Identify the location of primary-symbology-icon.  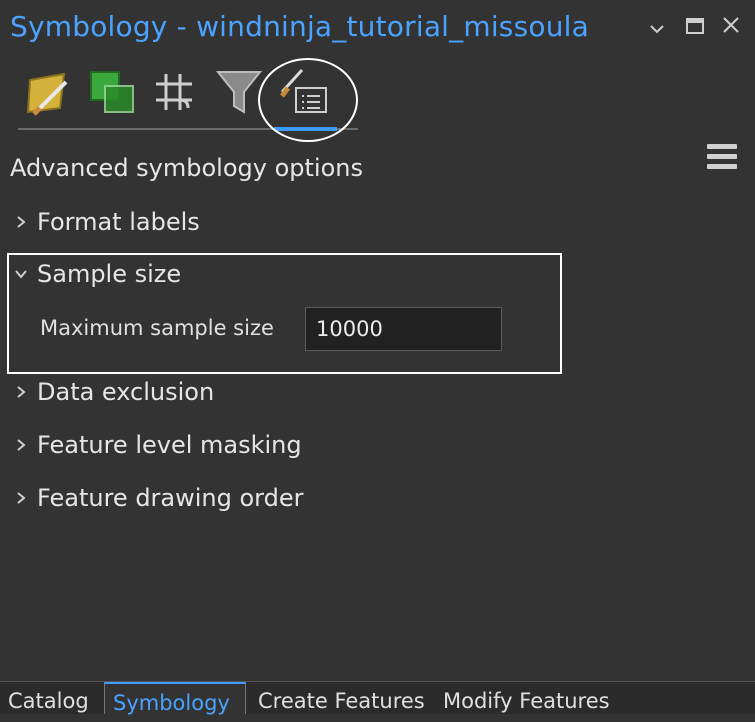
(49, 93).